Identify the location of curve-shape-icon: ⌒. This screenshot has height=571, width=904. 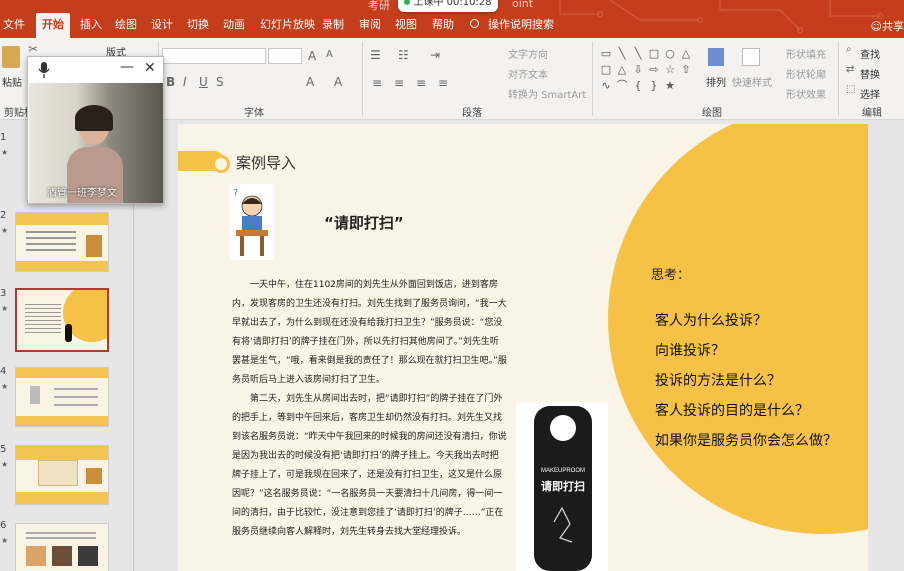
(622, 86).